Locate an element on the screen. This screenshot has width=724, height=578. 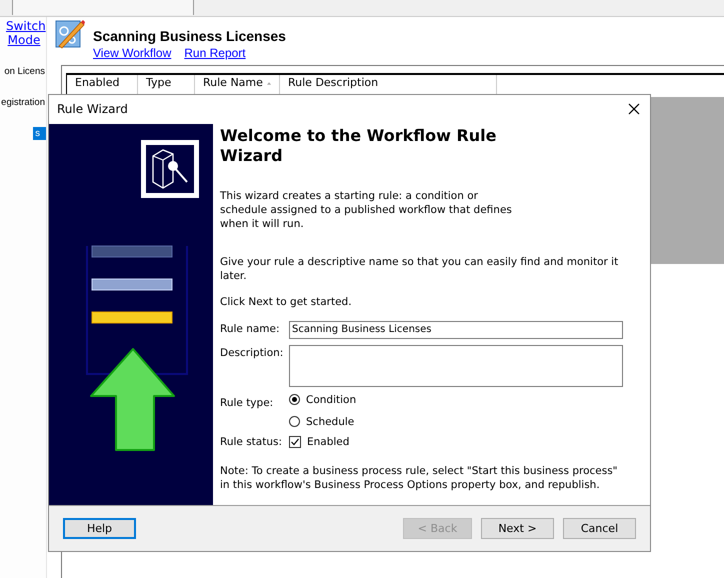
field-label: Rule type: is located at coordinates (247, 402).